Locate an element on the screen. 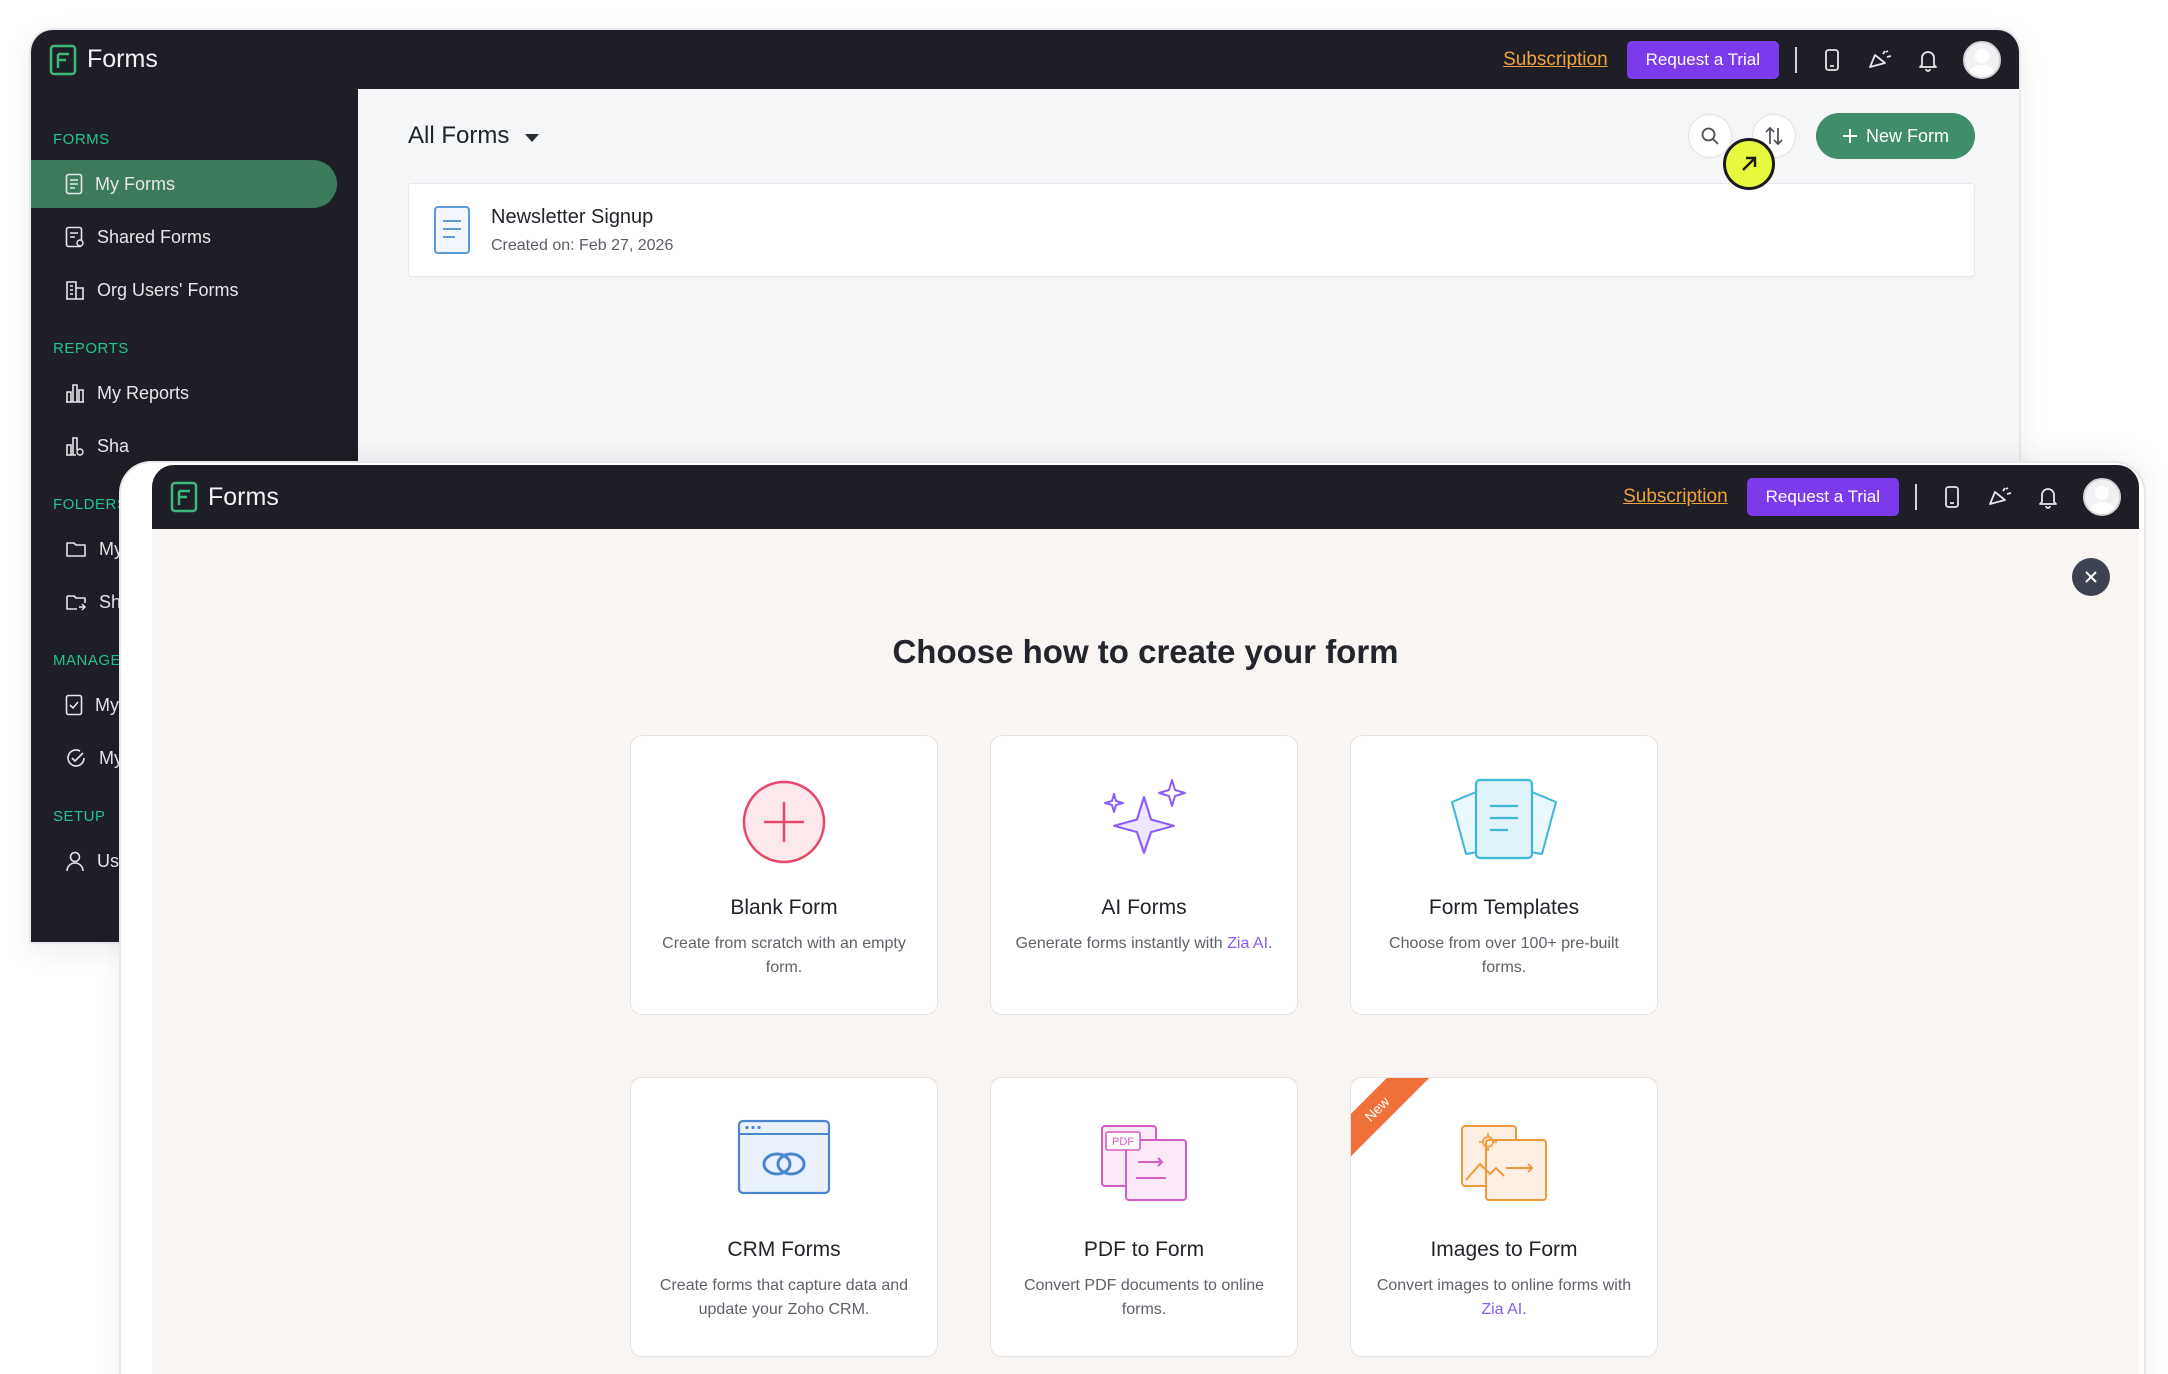 This screenshot has height=1374, width=2168. shared-report-icon is located at coordinates (75, 446).